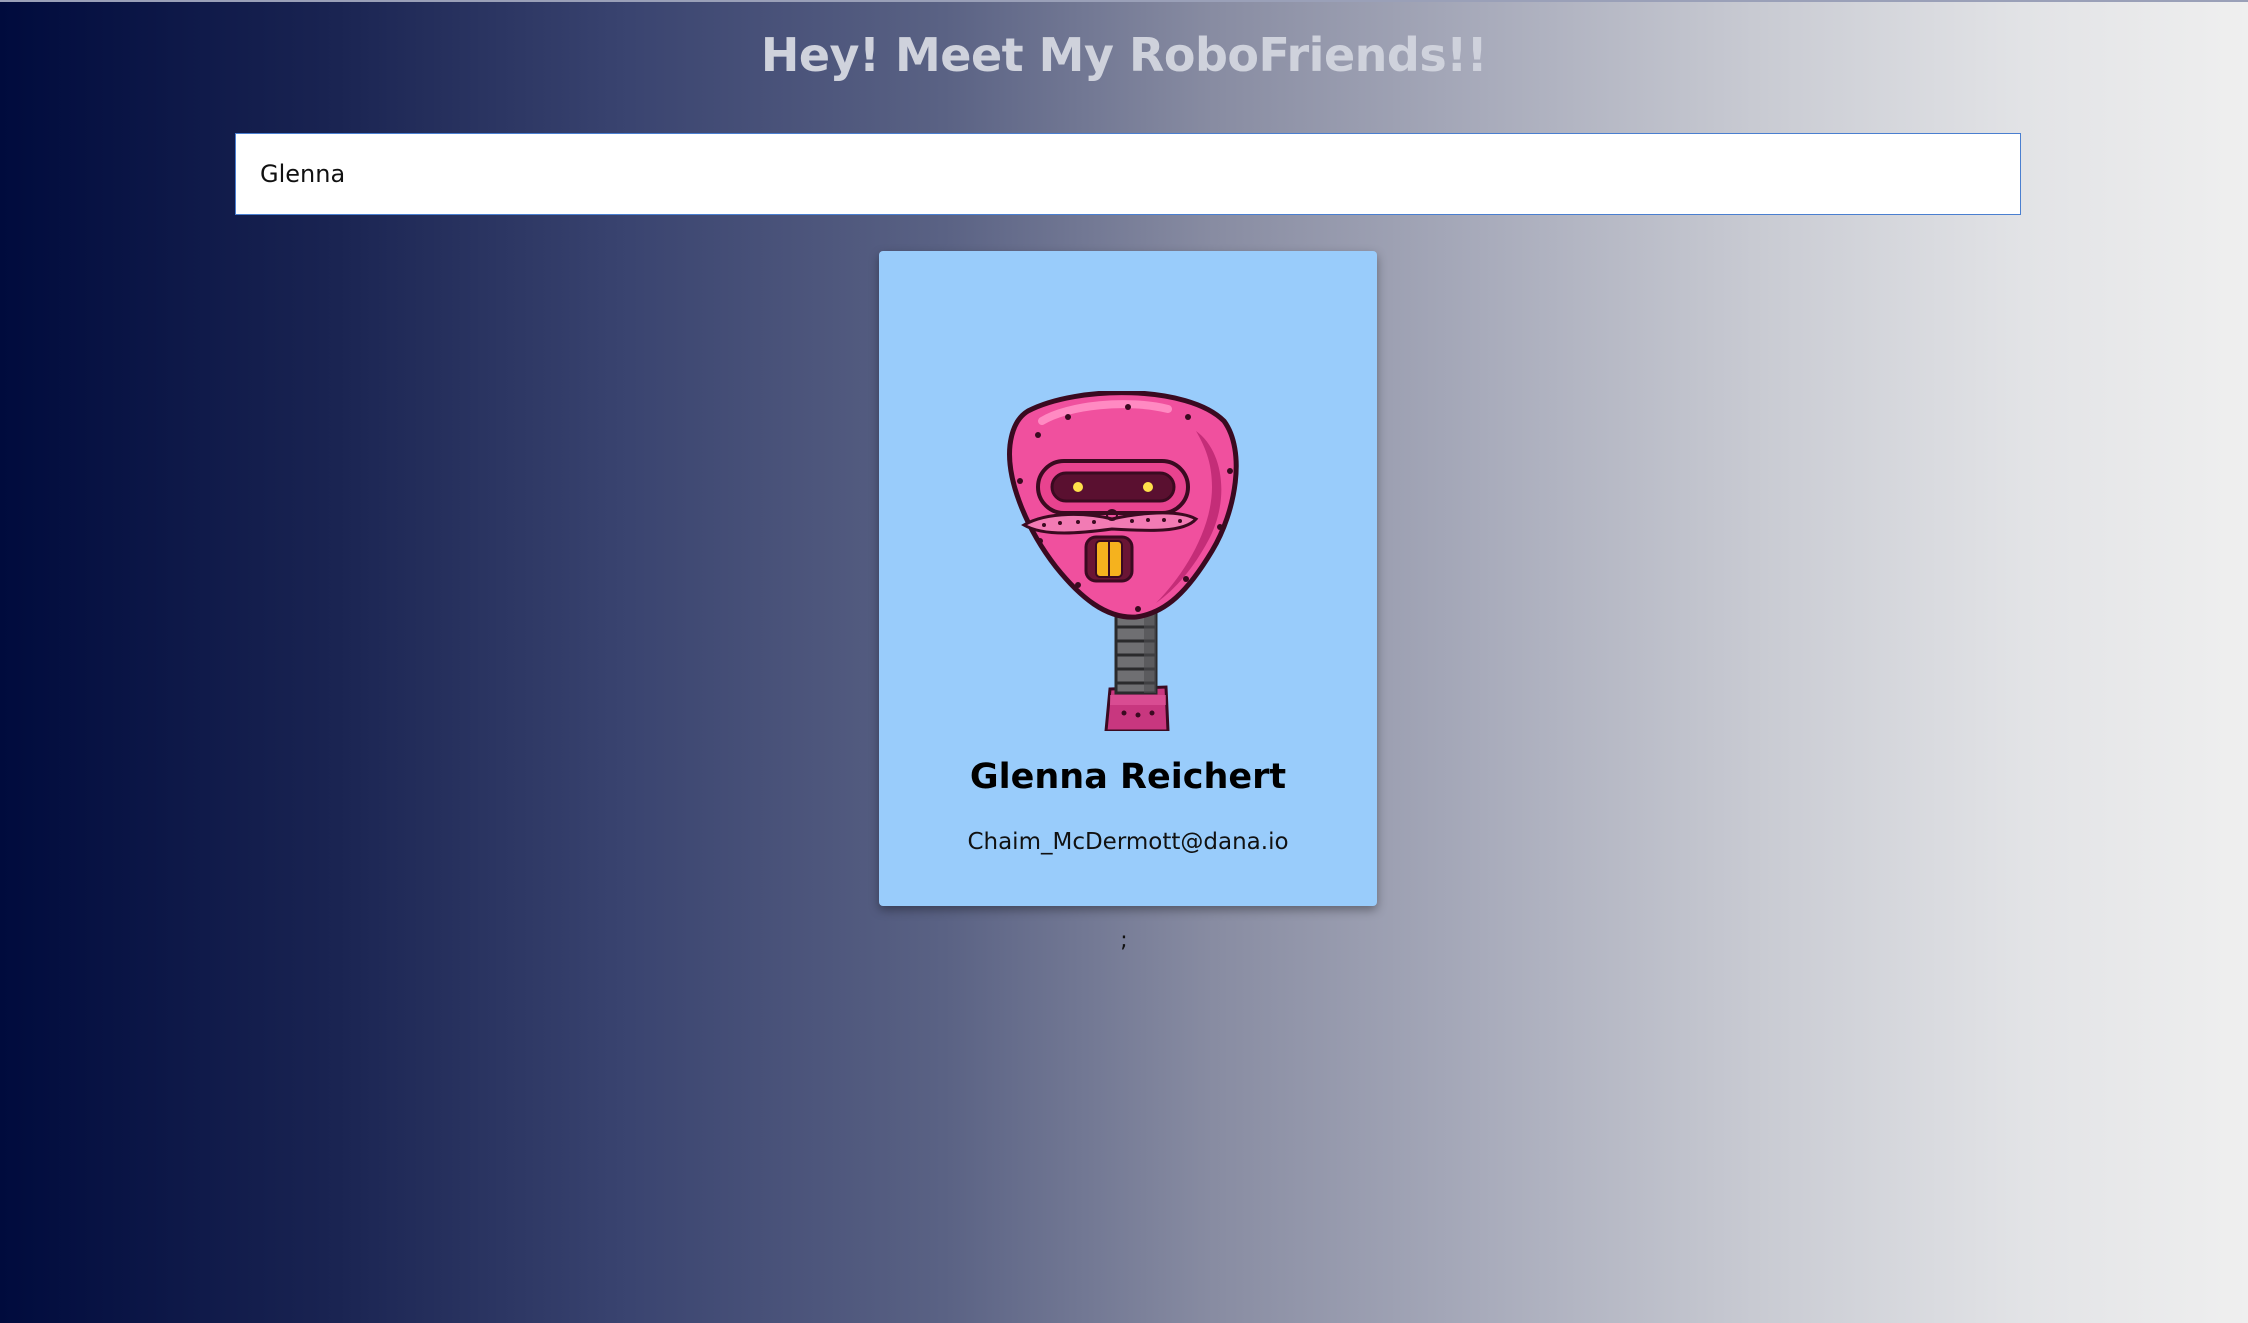 The image size is (2248, 1323). What do you see at coordinates (1124, 1) in the screenshot?
I see `window-top-border` at bounding box center [1124, 1].